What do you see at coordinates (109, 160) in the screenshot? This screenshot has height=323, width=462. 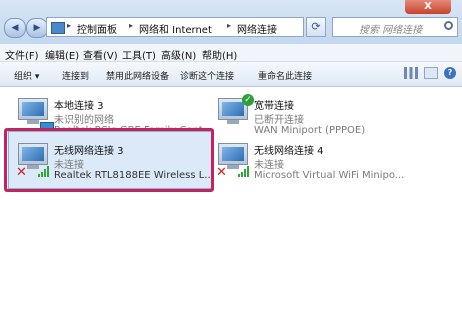 I see `annotation-frame` at bounding box center [109, 160].